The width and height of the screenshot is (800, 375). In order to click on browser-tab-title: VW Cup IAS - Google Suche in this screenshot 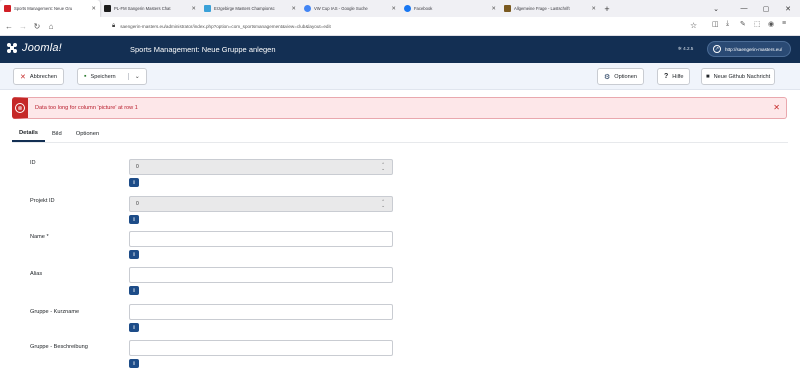, I will do `click(341, 8)`.